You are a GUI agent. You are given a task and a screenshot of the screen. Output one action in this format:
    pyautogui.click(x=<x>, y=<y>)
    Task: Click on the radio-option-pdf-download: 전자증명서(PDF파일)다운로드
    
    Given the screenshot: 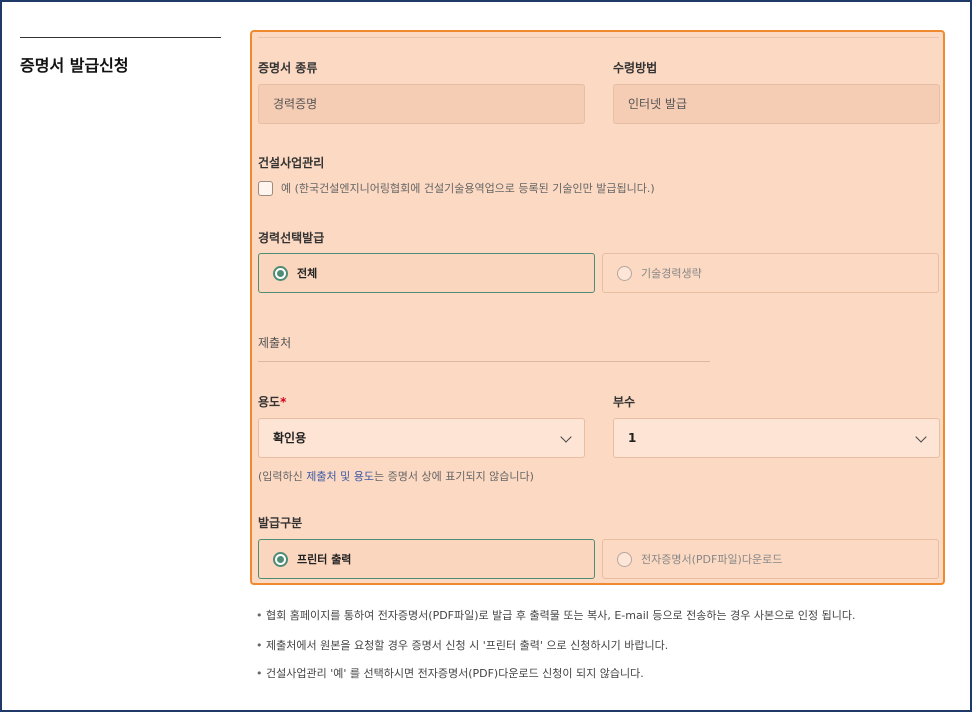 What is the action you would take?
    pyautogui.click(x=770, y=559)
    